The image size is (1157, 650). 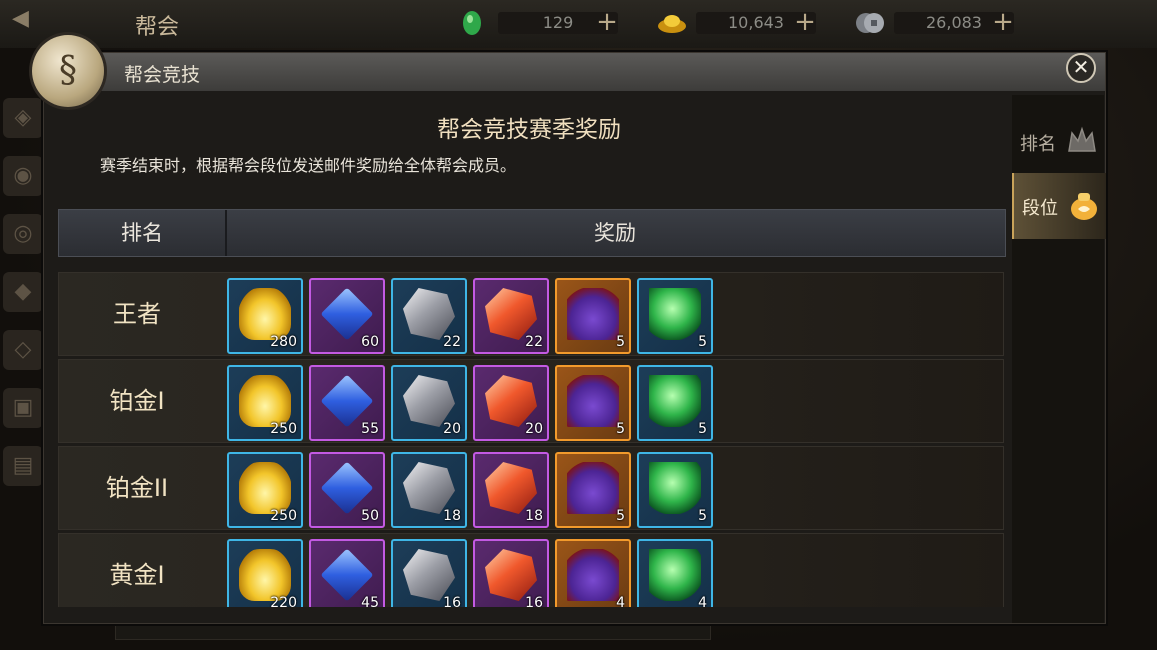 What do you see at coordinates (23, 292) in the screenshot?
I see `nav-icon: ◆` at bounding box center [23, 292].